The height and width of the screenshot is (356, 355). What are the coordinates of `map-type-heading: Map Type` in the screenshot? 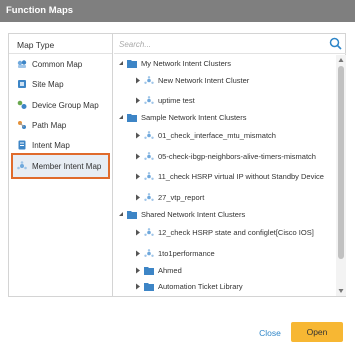 It's located at (36, 45).